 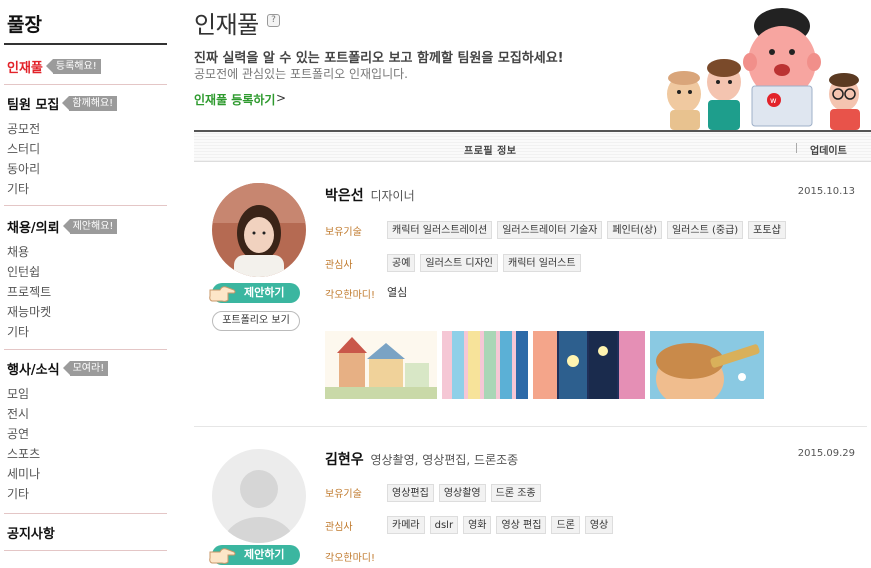 I want to click on interest-tag: 공예, so click(x=401, y=263).